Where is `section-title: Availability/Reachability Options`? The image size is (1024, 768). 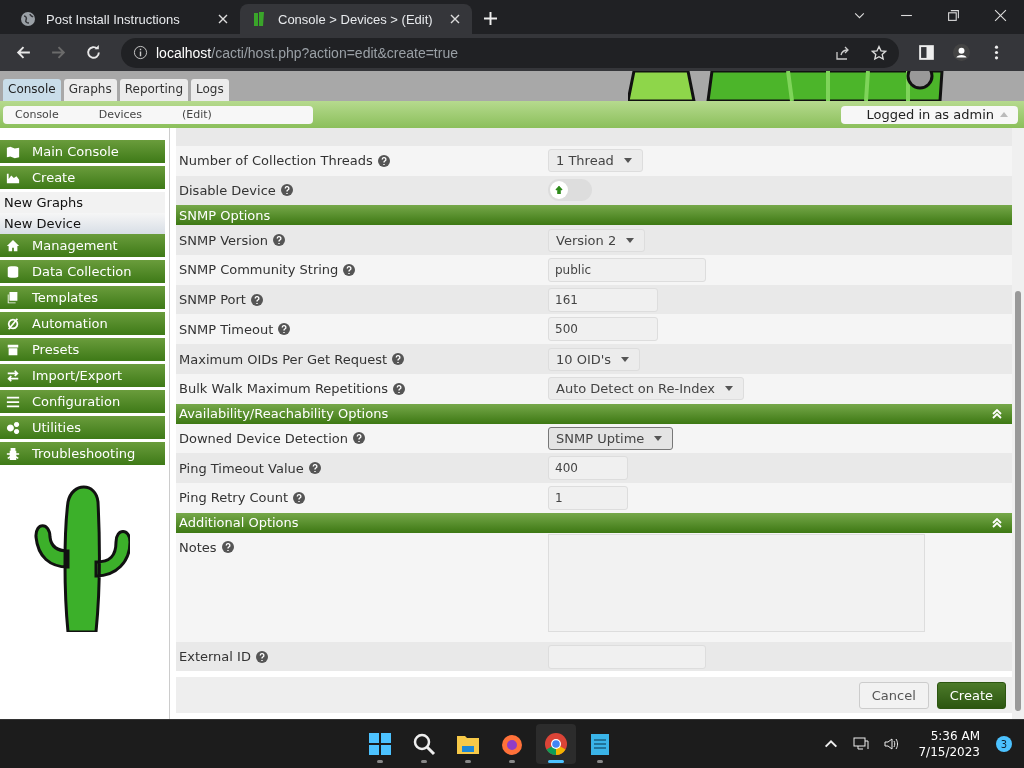
section-title: Availability/Reachability Options is located at coordinates (284, 414).